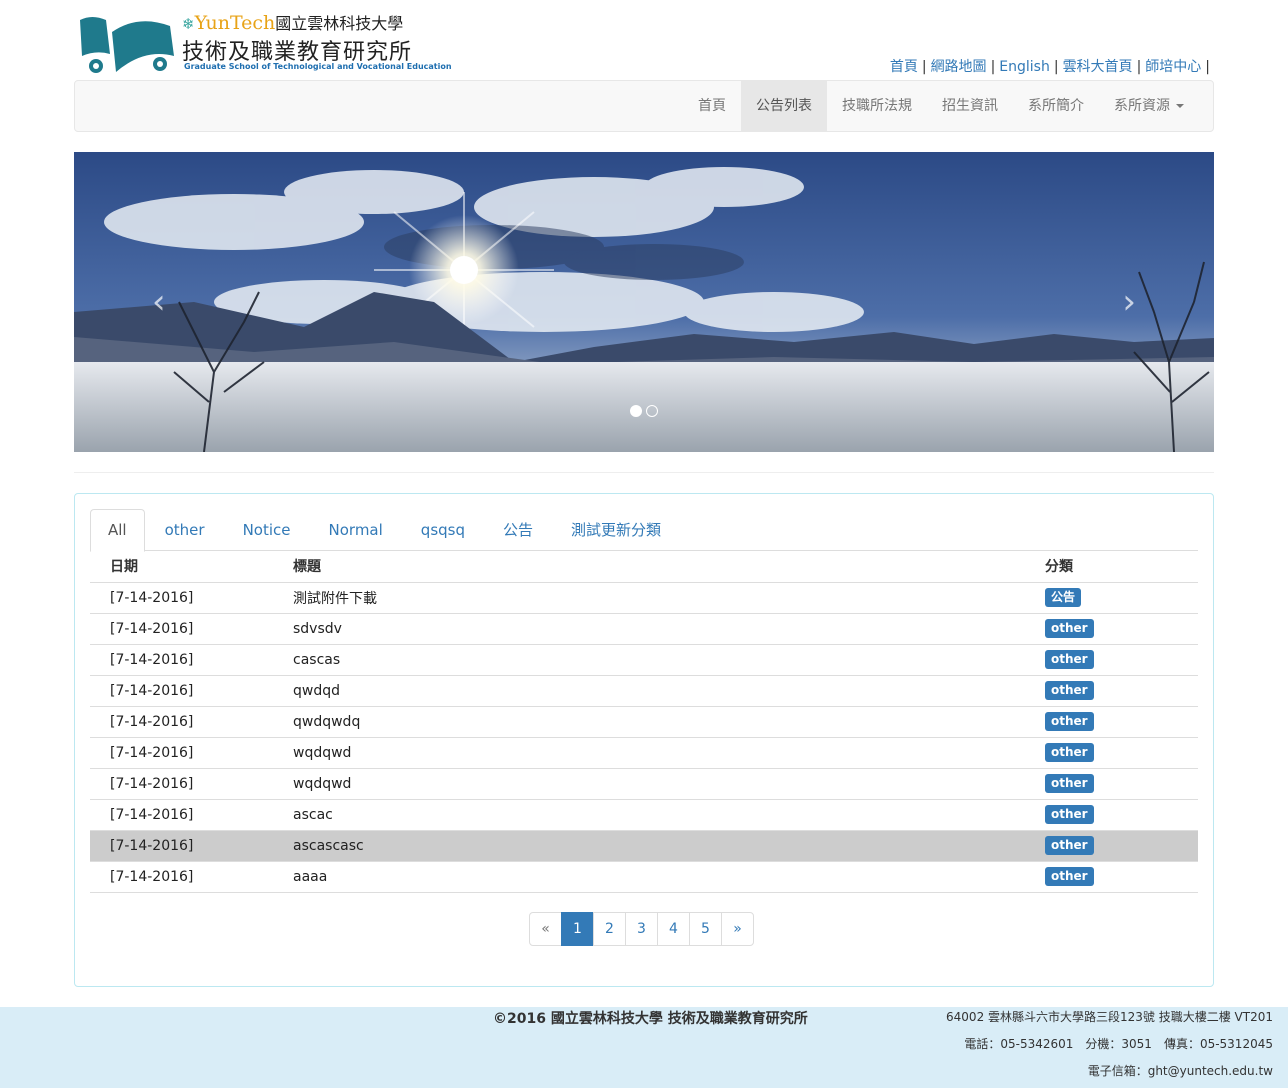 The width and height of the screenshot is (1288, 1088). What do you see at coordinates (443, 530) in the screenshot?
I see `tab-qsqsq: qsqsq` at bounding box center [443, 530].